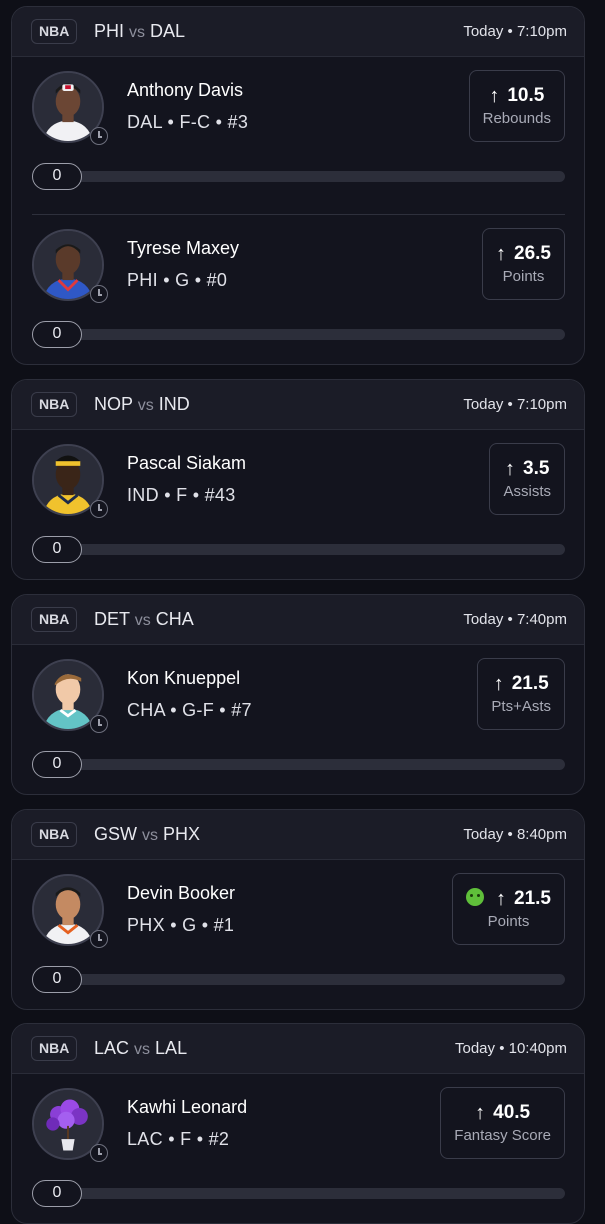  What do you see at coordinates (536, 468) in the screenshot?
I see `prop-line-value: 3.5` at bounding box center [536, 468].